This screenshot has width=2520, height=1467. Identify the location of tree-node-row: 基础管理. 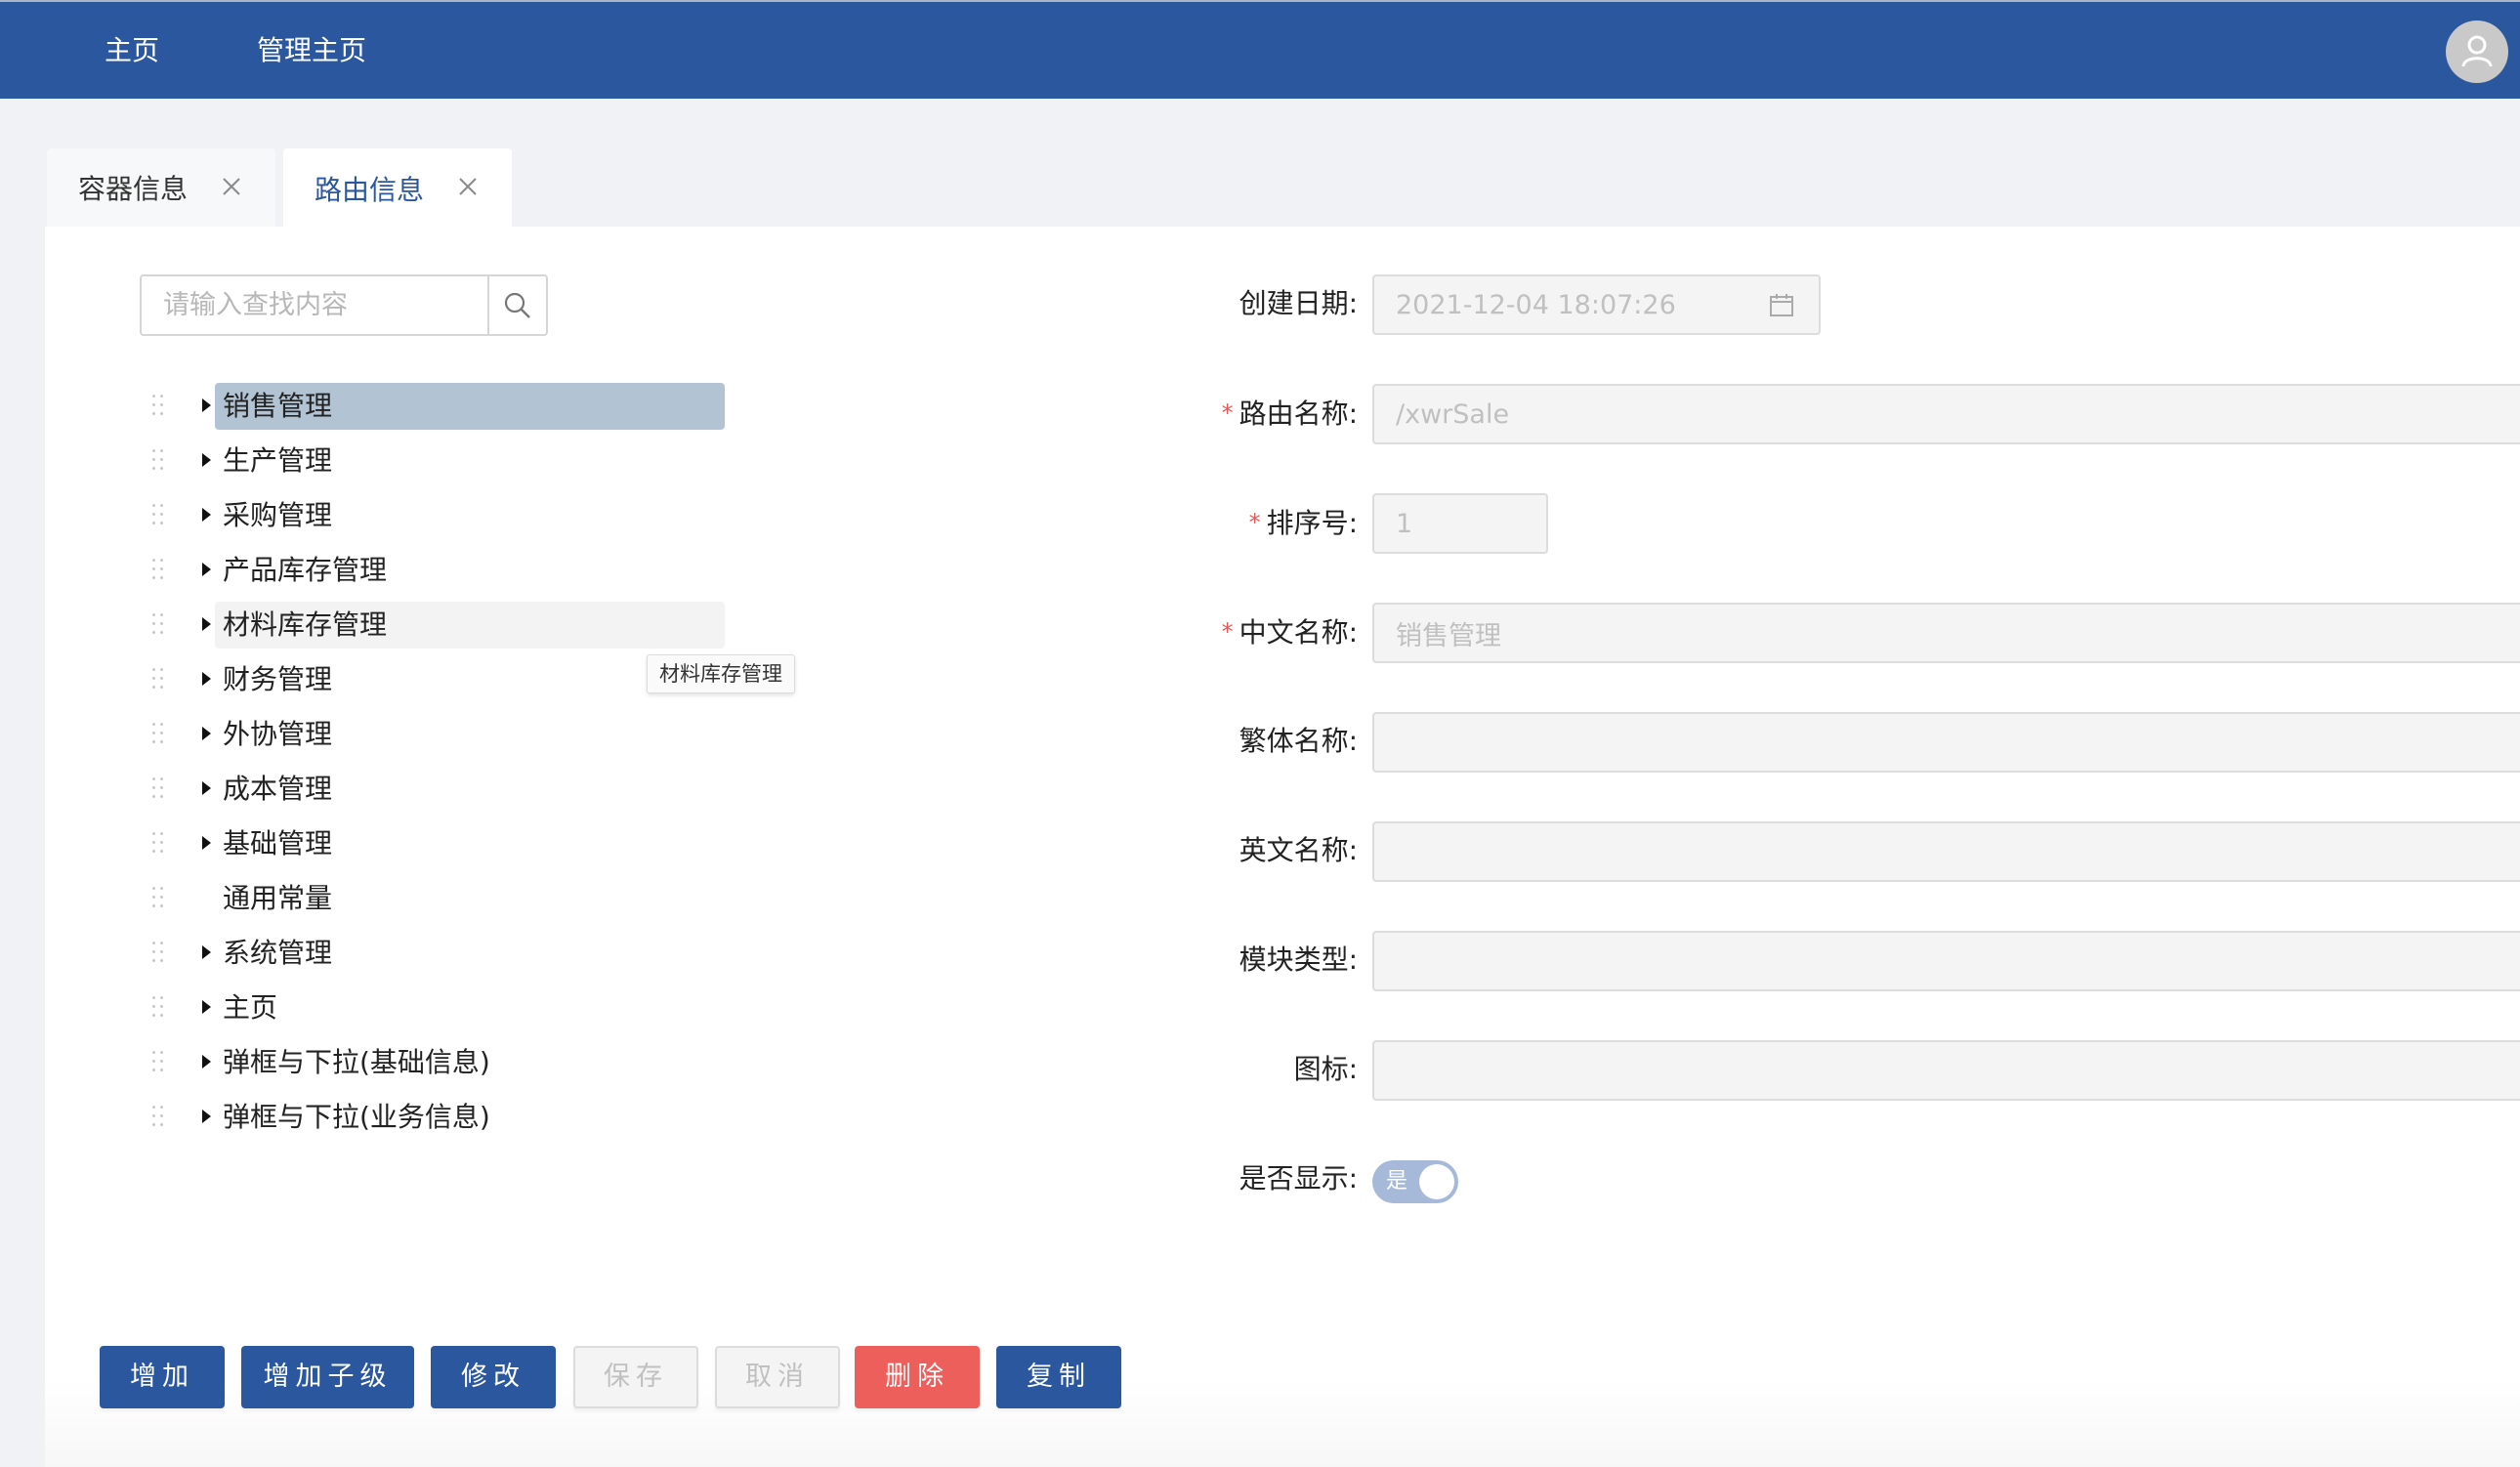
(440, 844).